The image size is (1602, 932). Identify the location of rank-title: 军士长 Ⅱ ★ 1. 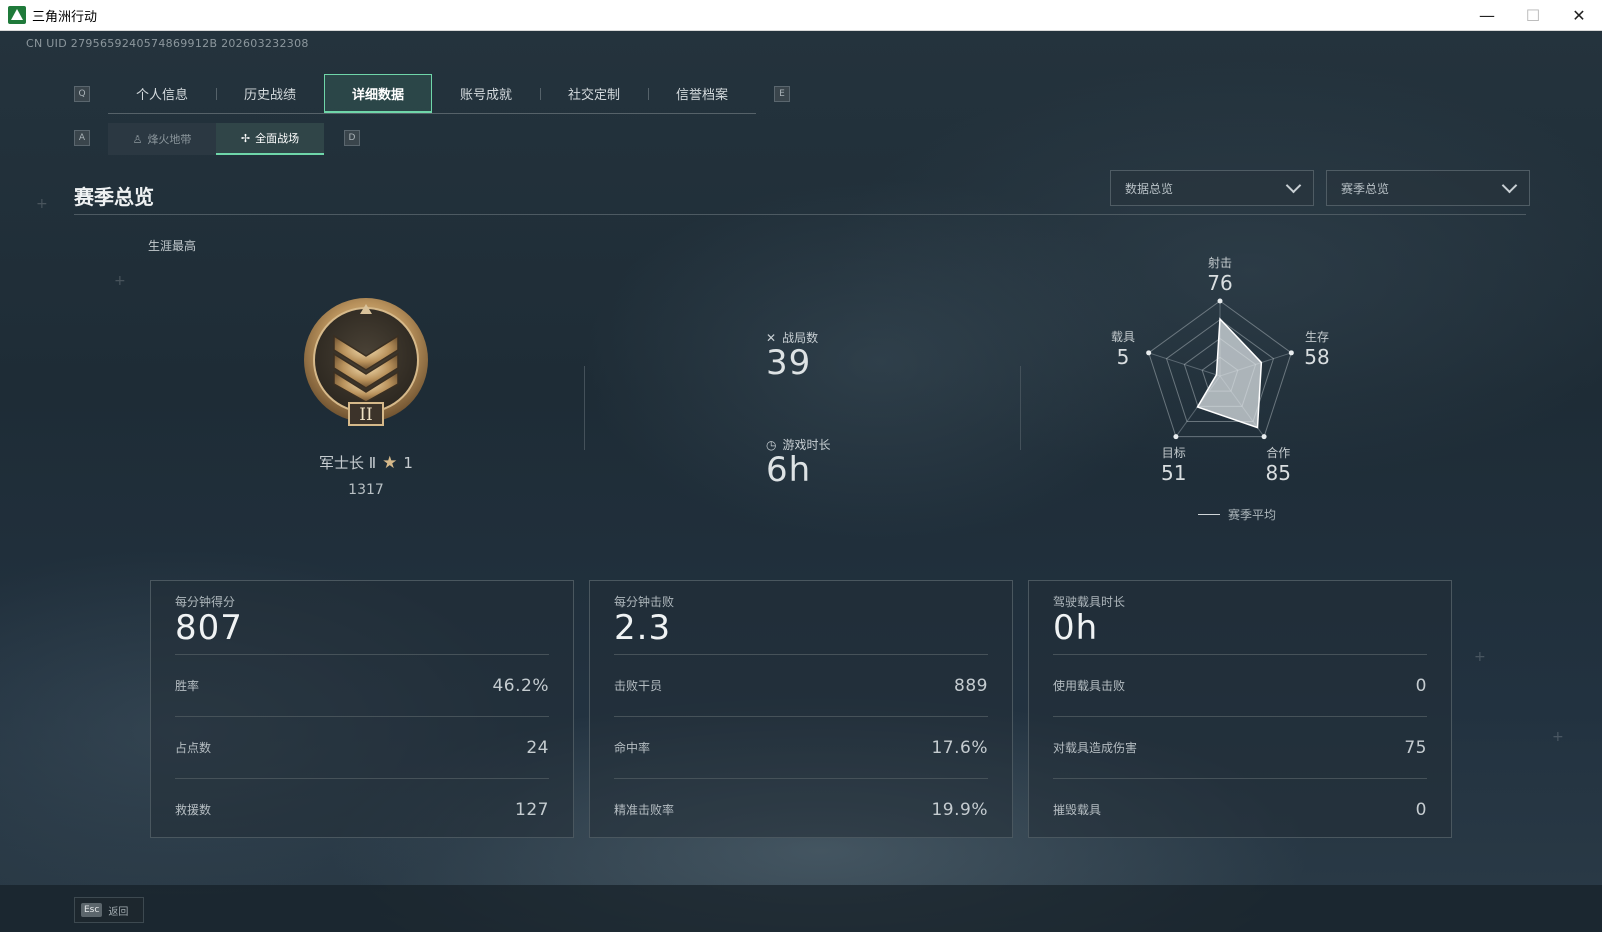
(366, 462).